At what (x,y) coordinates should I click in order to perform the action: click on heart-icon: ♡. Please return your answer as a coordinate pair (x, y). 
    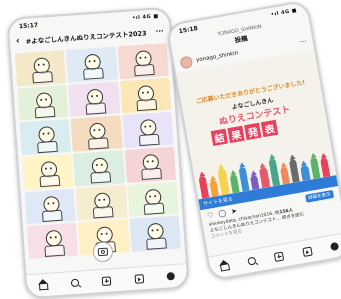
    Looking at the image, I should click on (211, 215).